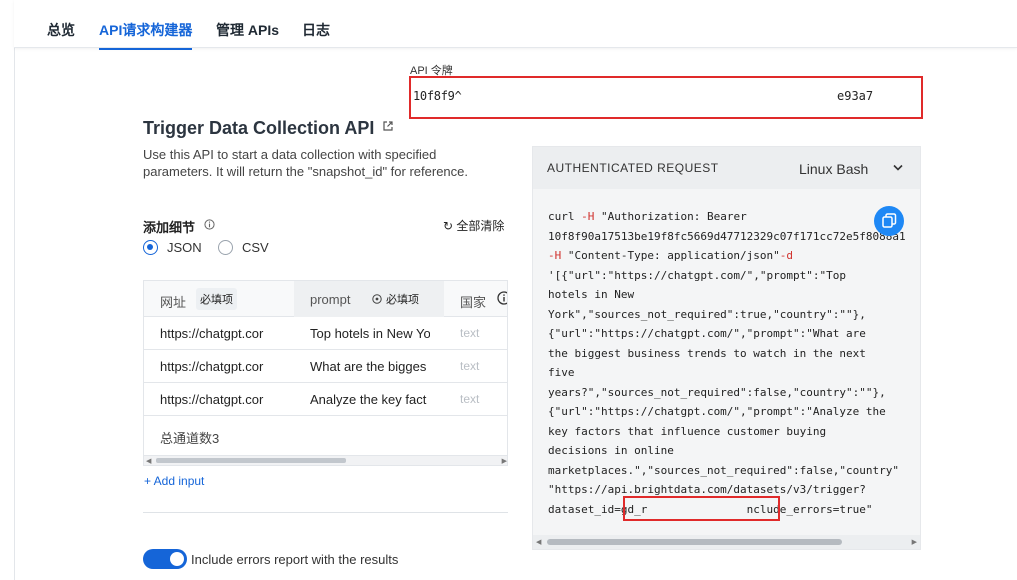 This screenshot has height=580, width=1017. I want to click on add-input-button: + Add input, so click(174, 481).